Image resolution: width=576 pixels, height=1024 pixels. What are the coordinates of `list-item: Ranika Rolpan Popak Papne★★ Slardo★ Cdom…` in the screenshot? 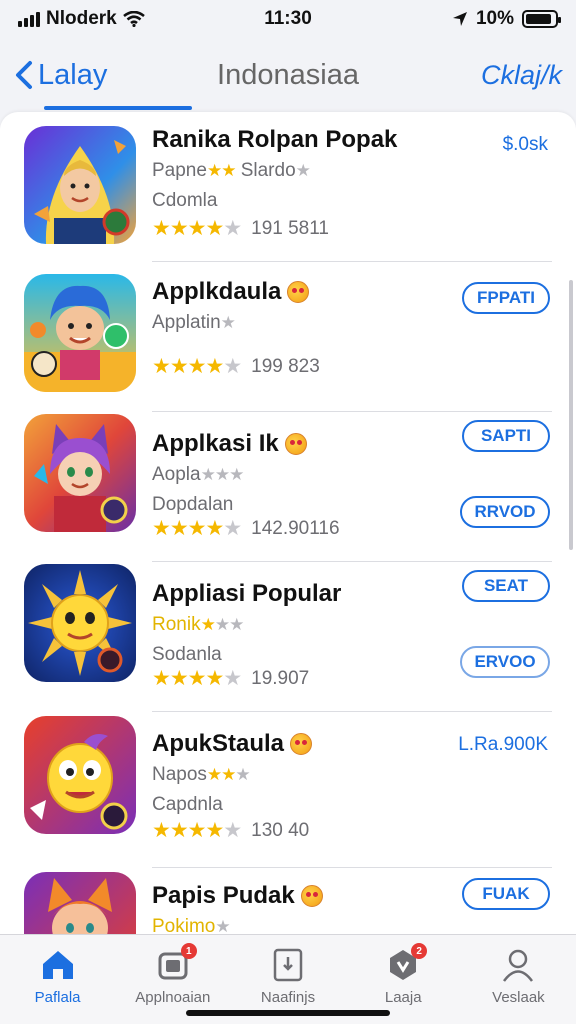 It's located at (288, 187).